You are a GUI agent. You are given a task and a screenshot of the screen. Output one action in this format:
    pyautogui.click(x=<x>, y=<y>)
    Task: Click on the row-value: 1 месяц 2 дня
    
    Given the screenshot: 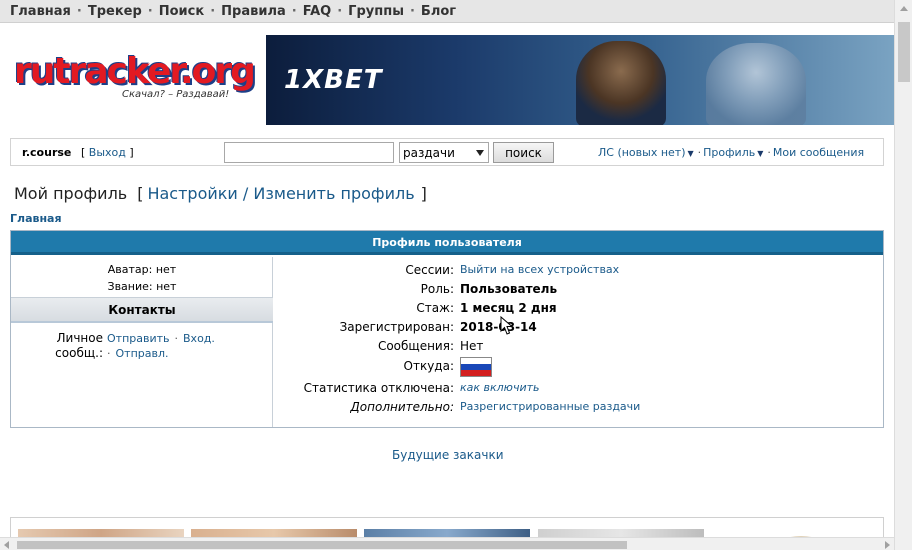 What is the action you would take?
    pyautogui.click(x=508, y=308)
    